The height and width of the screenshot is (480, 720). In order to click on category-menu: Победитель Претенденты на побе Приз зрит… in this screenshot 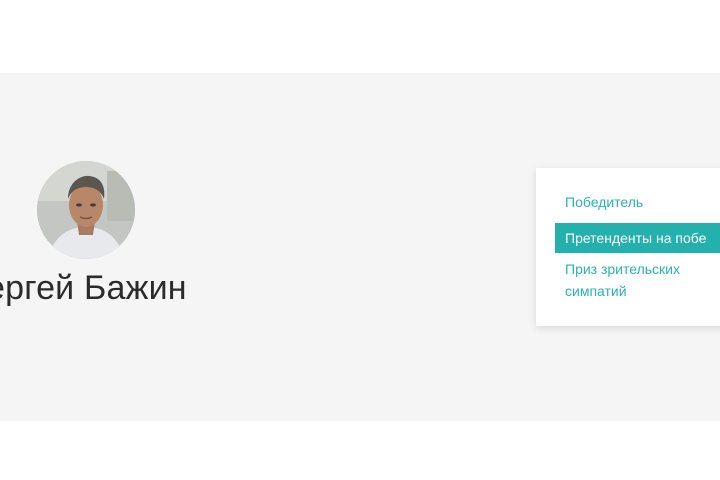, I will do `click(628, 247)`.